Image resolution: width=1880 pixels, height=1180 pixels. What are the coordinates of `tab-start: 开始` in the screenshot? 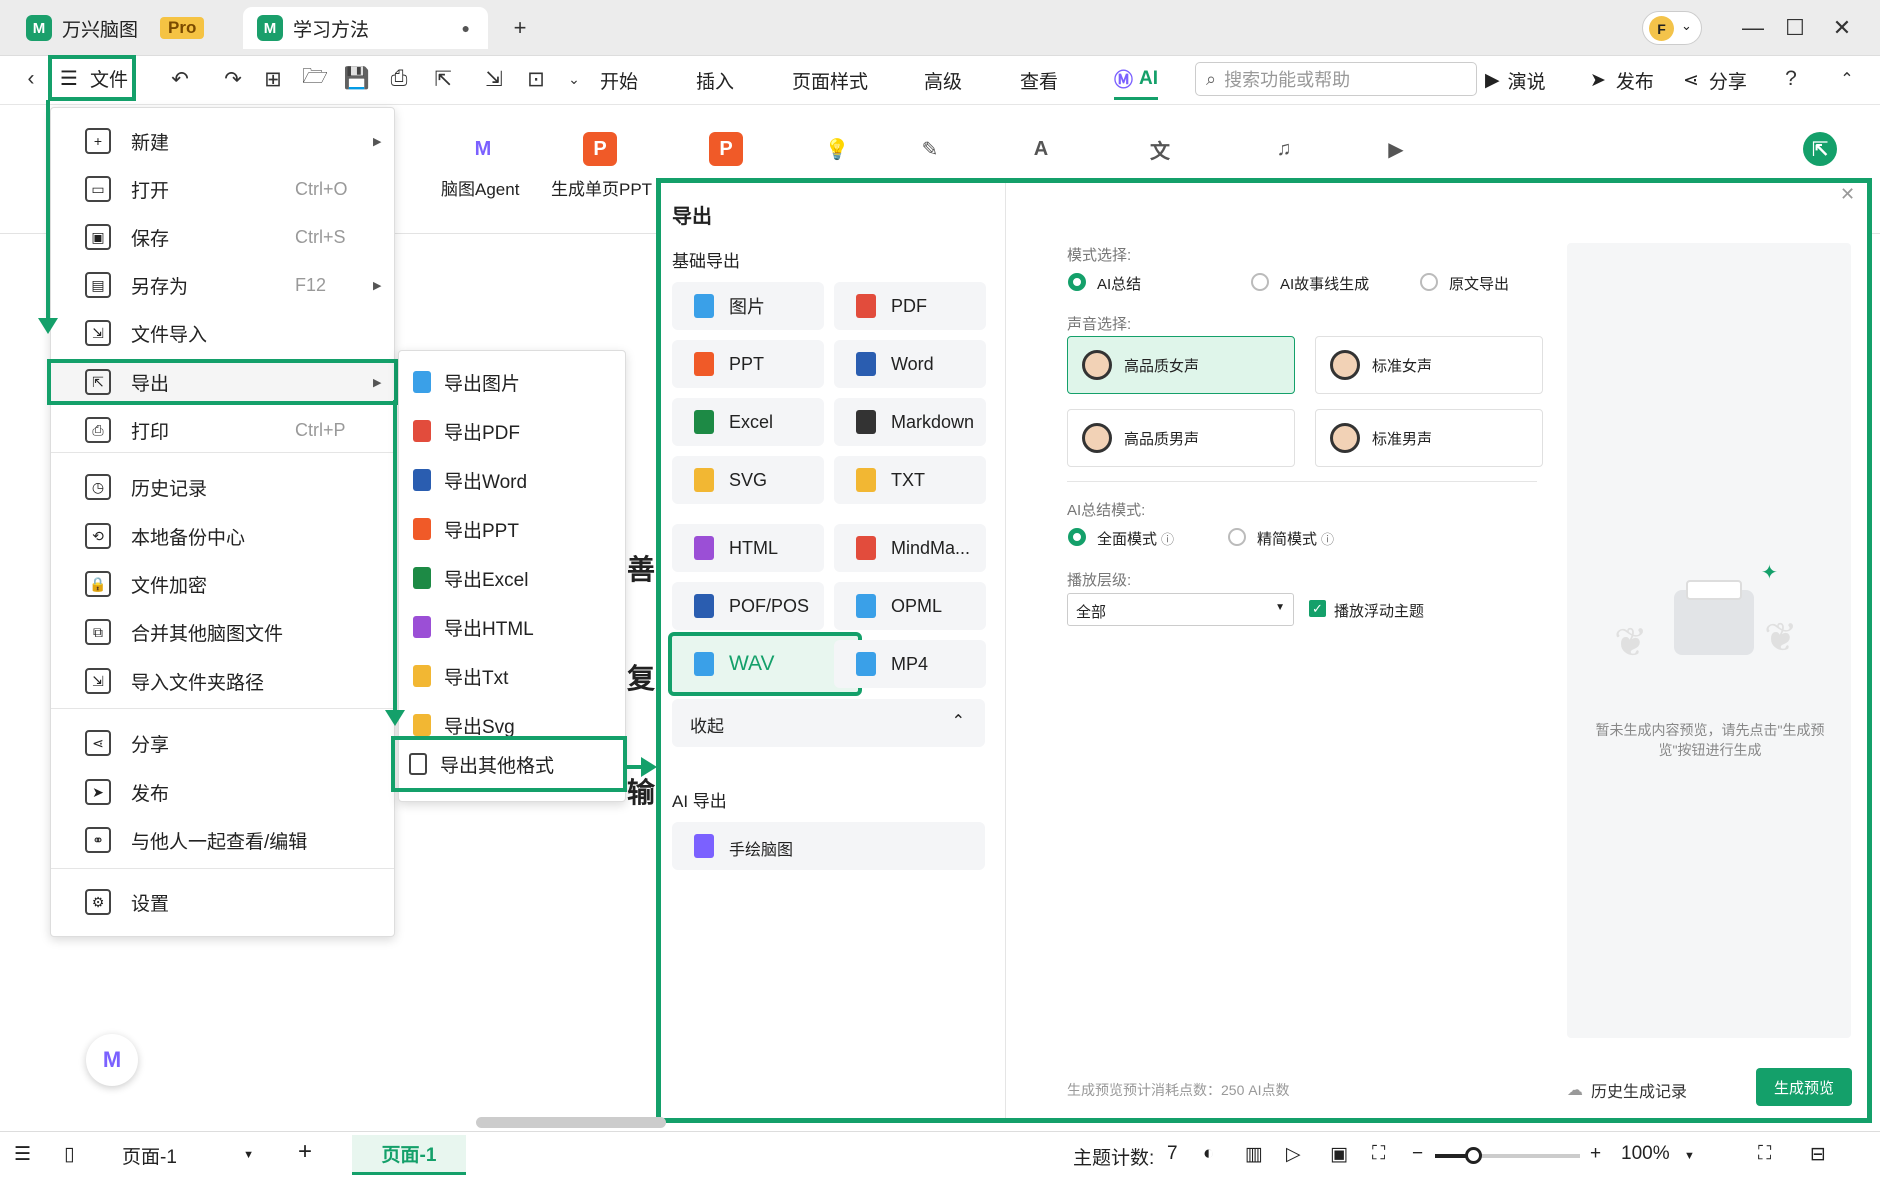 It's located at (619, 80).